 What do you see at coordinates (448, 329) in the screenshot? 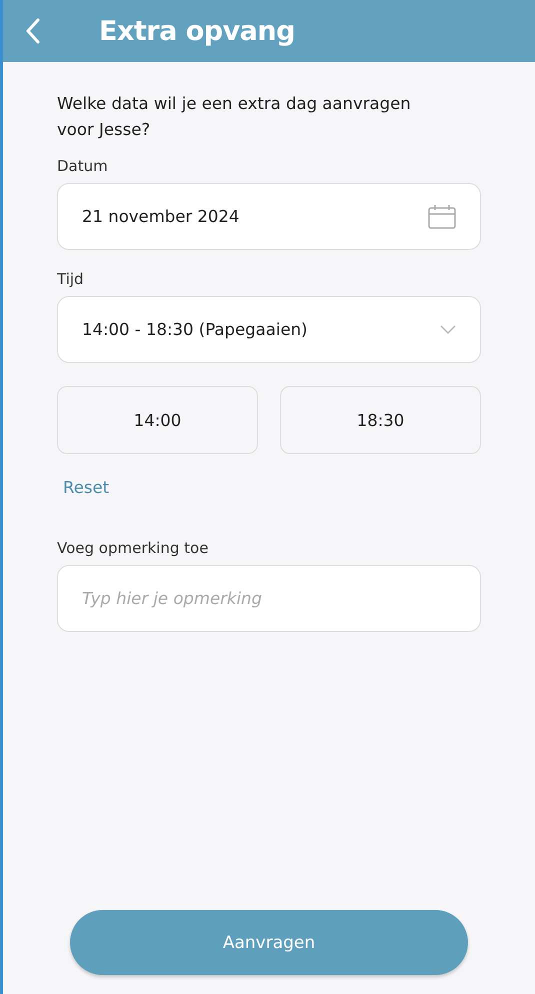
I see `chevron-down-icon` at bounding box center [448, 329].